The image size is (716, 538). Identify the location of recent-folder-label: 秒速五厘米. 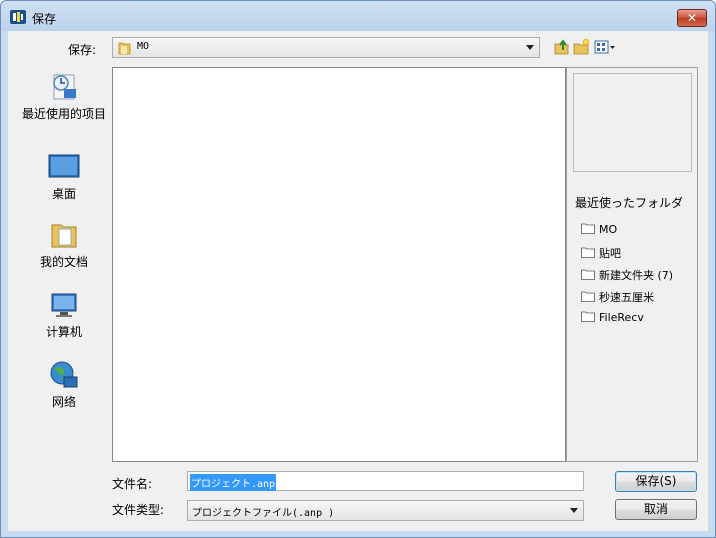
(626, 297).